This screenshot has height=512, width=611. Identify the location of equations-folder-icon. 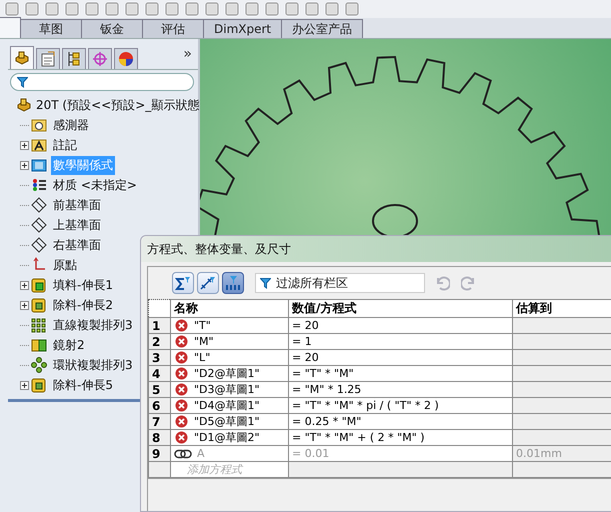
(39, 165).